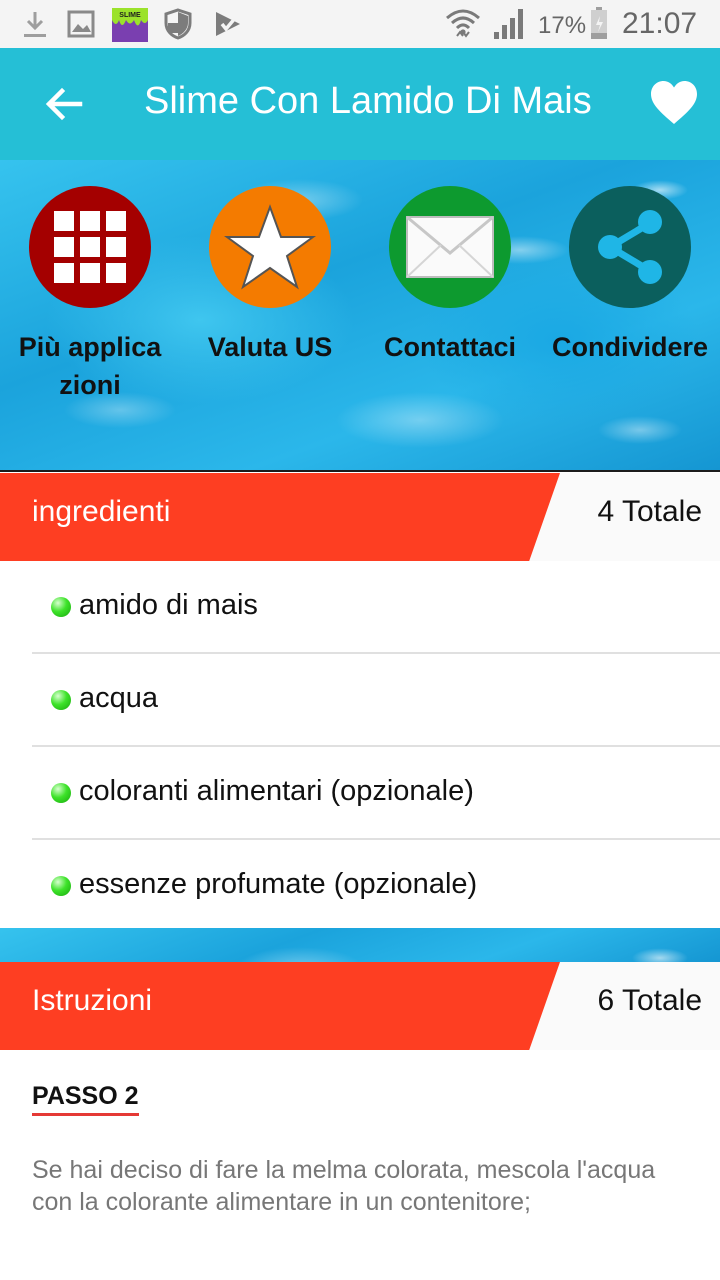  Describe the element at coordinates (449, 347) in the screenshot. I see `contact-label: Contattaci` at that location.